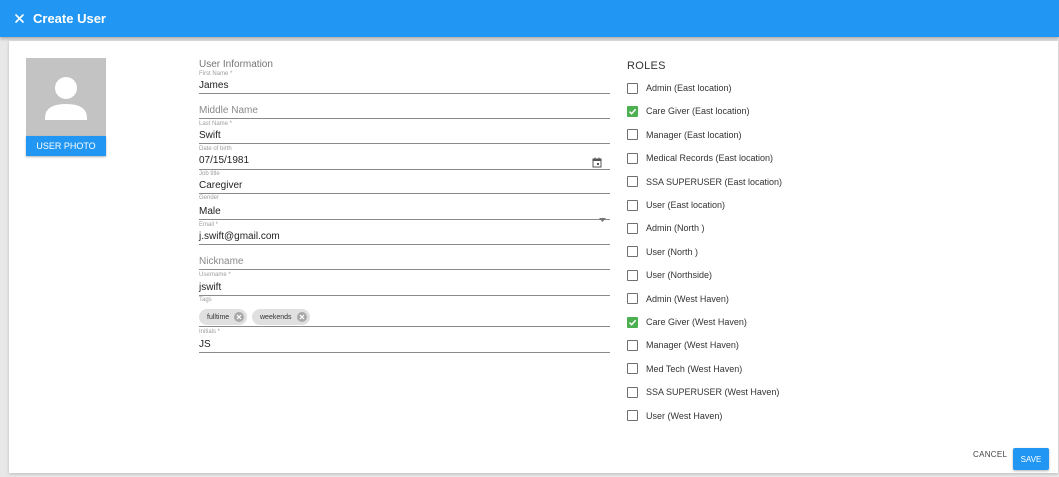 The image size is (1059, 477). I want to click on role-label: User (East location), so click(686, 205).